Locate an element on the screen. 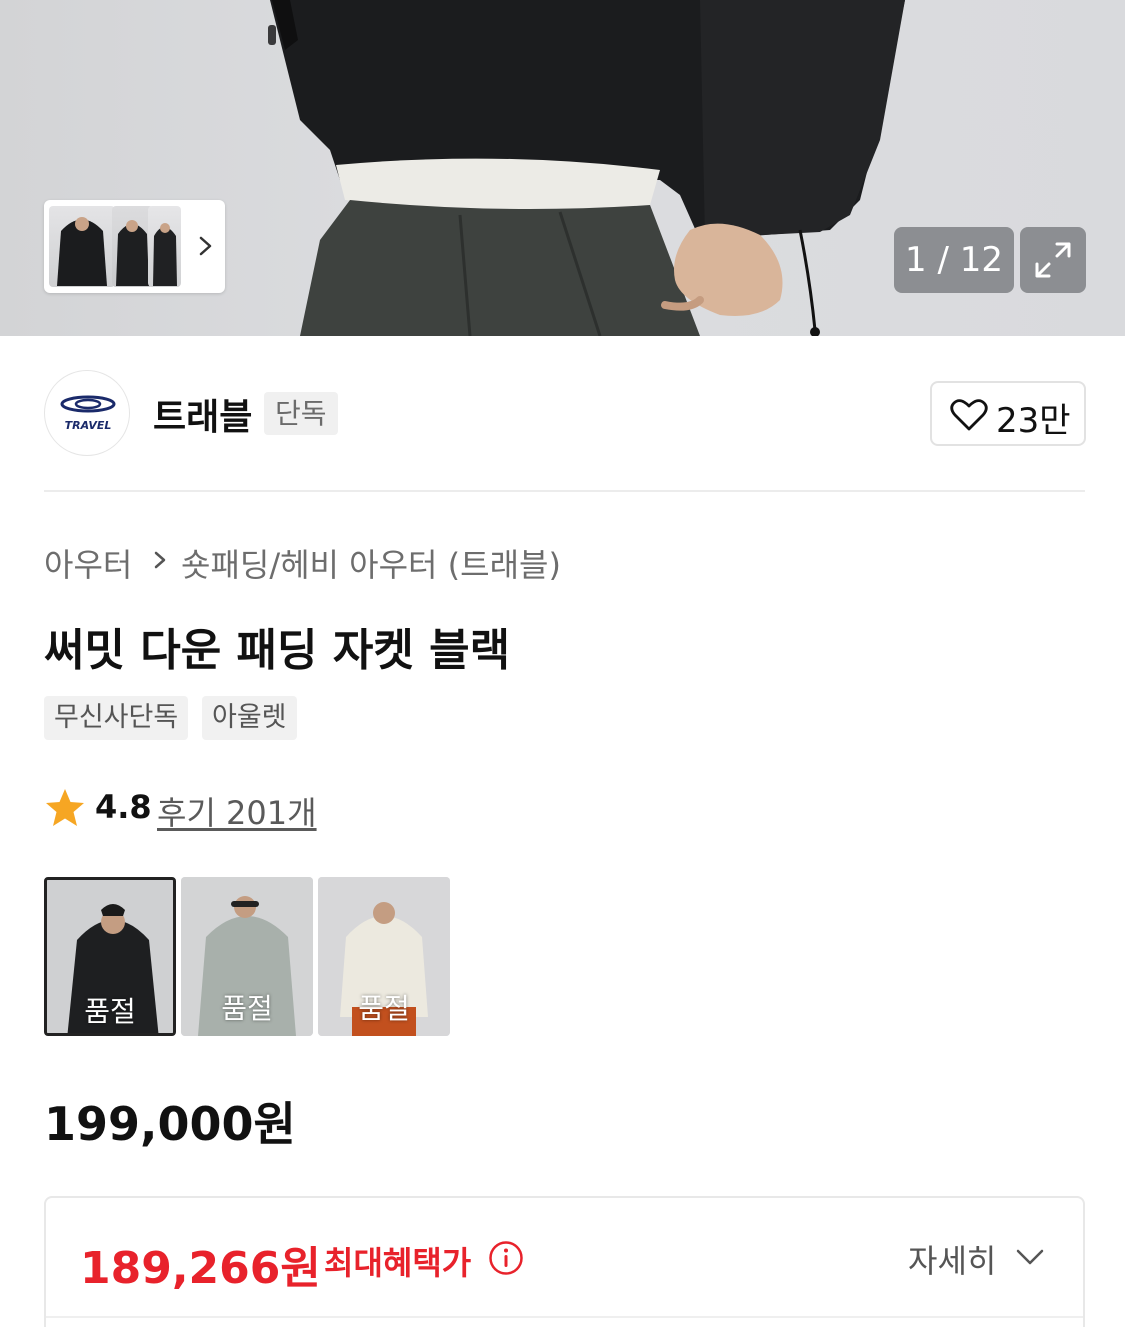 Image resolution: width=1125 pixels, height=1327 pixels. color-option-ivory: 품절 is located at coordinates (384, 956).